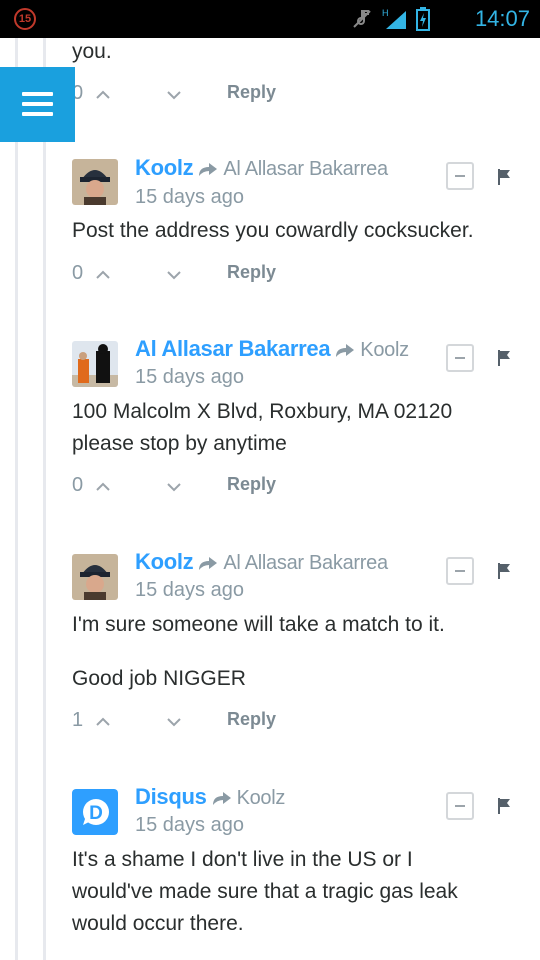 The image size is (540, 960). What do you see at coordinates (385, 13) in the screenshot?
I see `svg-text: H` at bounding box center [385, 13].